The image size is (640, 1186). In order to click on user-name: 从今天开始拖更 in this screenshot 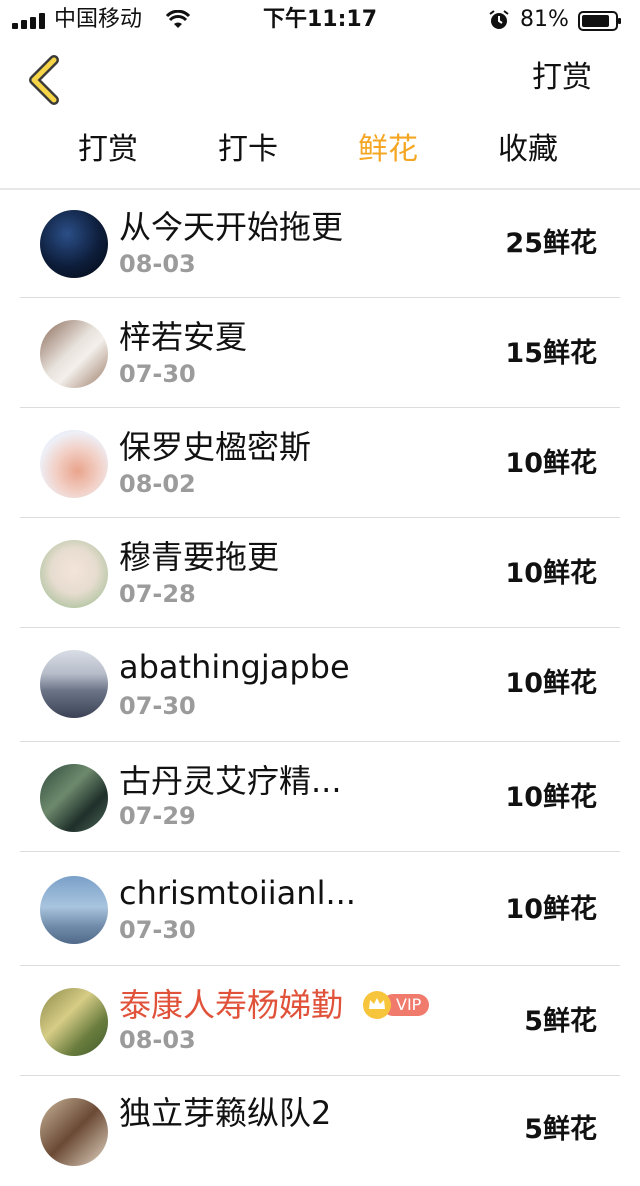, I will do `click(231, 227)`.